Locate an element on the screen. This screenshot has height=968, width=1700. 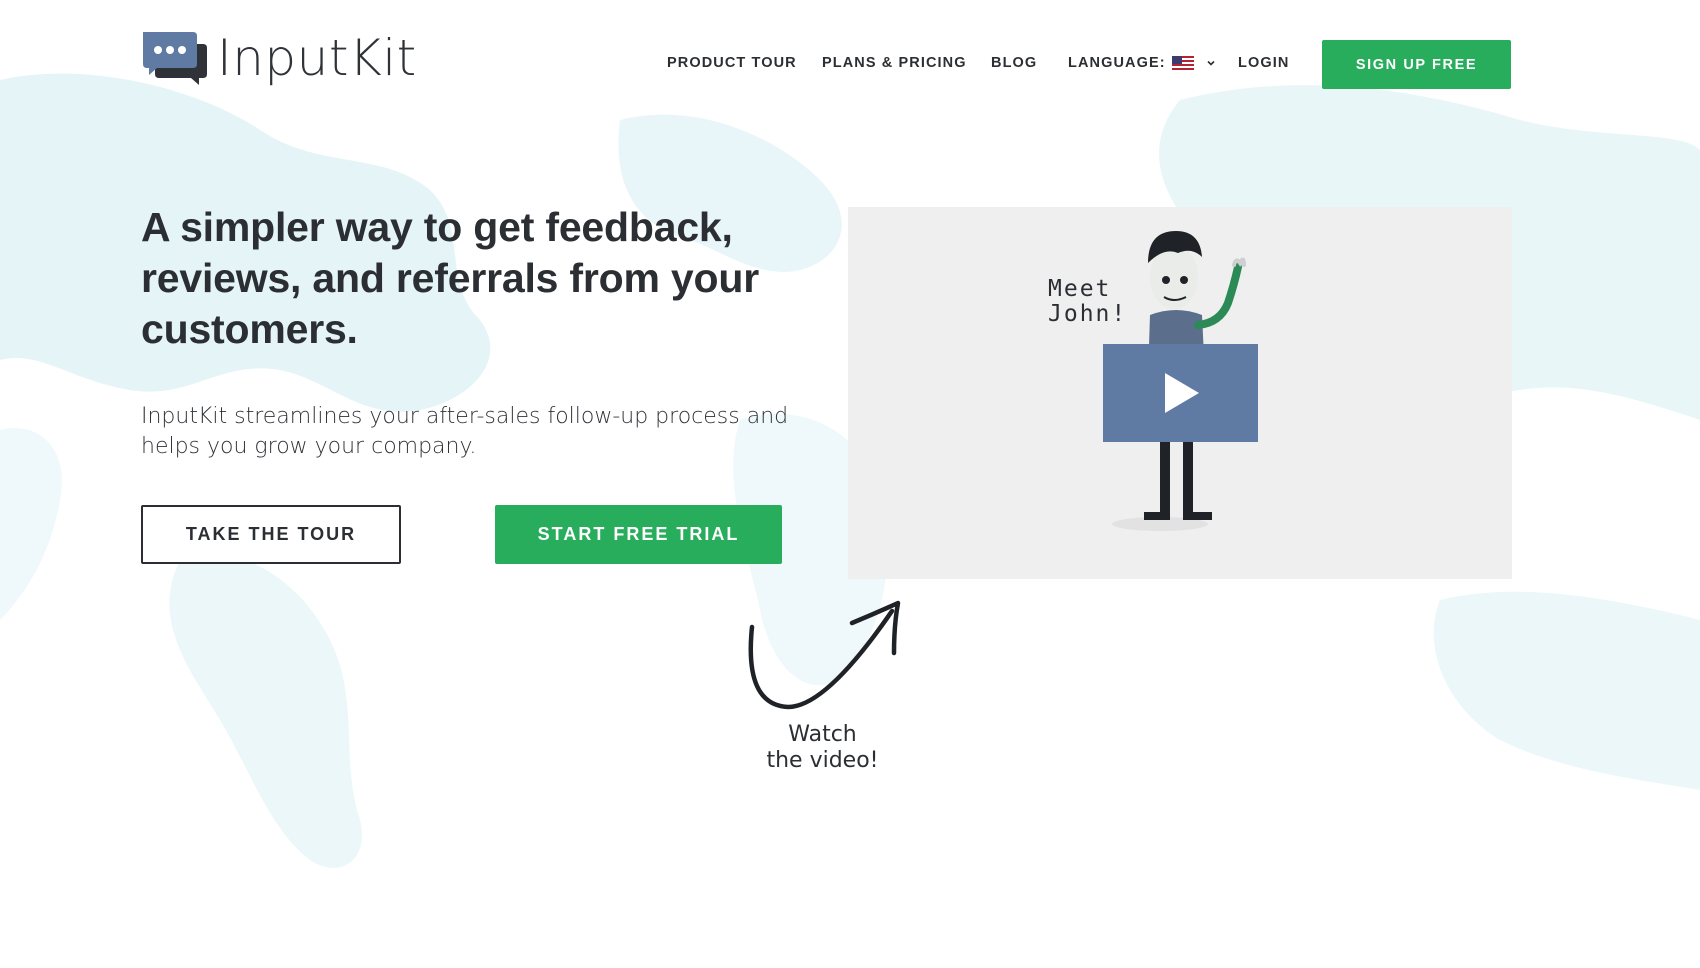
take-the-tour-button: TAKE THE TOUR is located at coordinates (271, 534).